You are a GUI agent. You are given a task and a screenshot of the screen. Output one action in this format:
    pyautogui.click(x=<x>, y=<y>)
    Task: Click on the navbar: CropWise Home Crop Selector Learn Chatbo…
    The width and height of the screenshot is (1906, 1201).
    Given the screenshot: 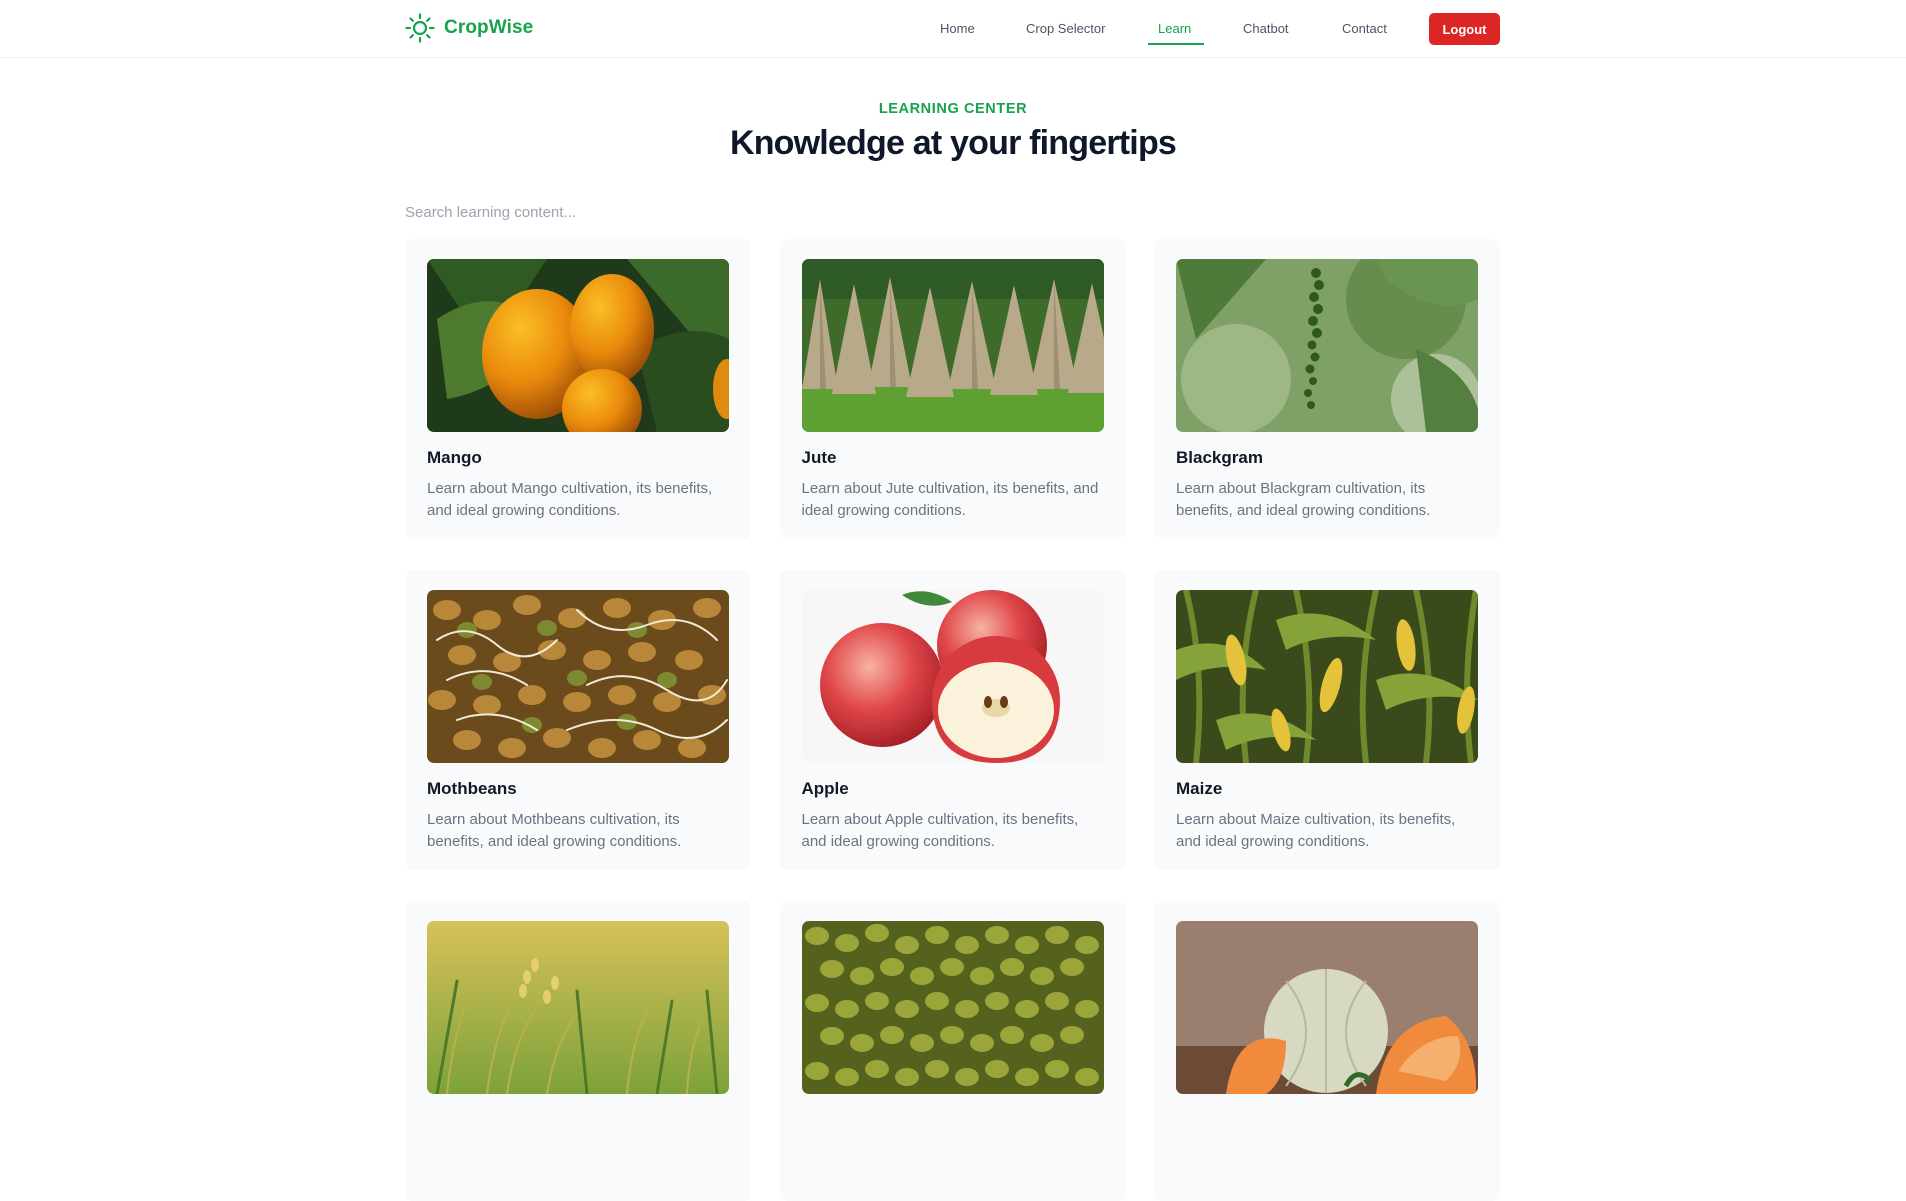 What is the action you would take?
    pyautogui.click(x=953, y=29)
    